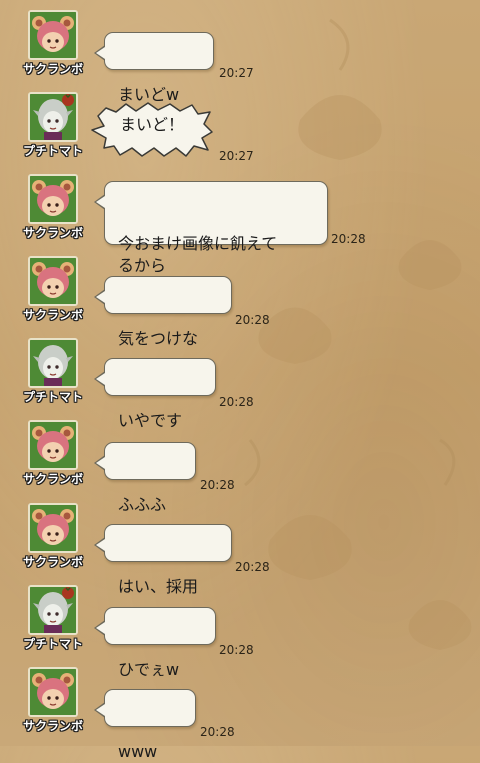 This screenshot has height=763, width=480. Describe the element at coordinates (149, 669) in the screenshot. I see `message-text: ひでぇw` at that location.